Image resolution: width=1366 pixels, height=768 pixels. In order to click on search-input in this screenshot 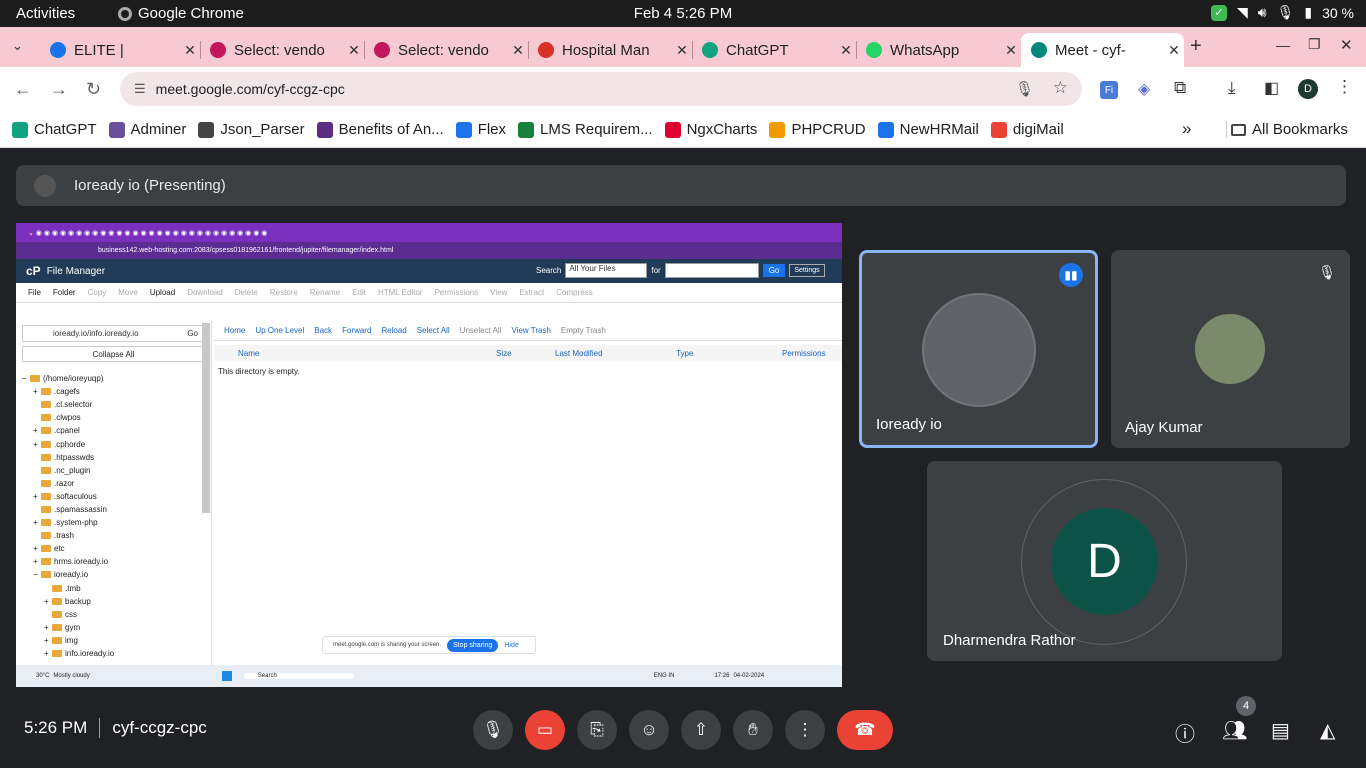, I will do `click(711, 270)`.